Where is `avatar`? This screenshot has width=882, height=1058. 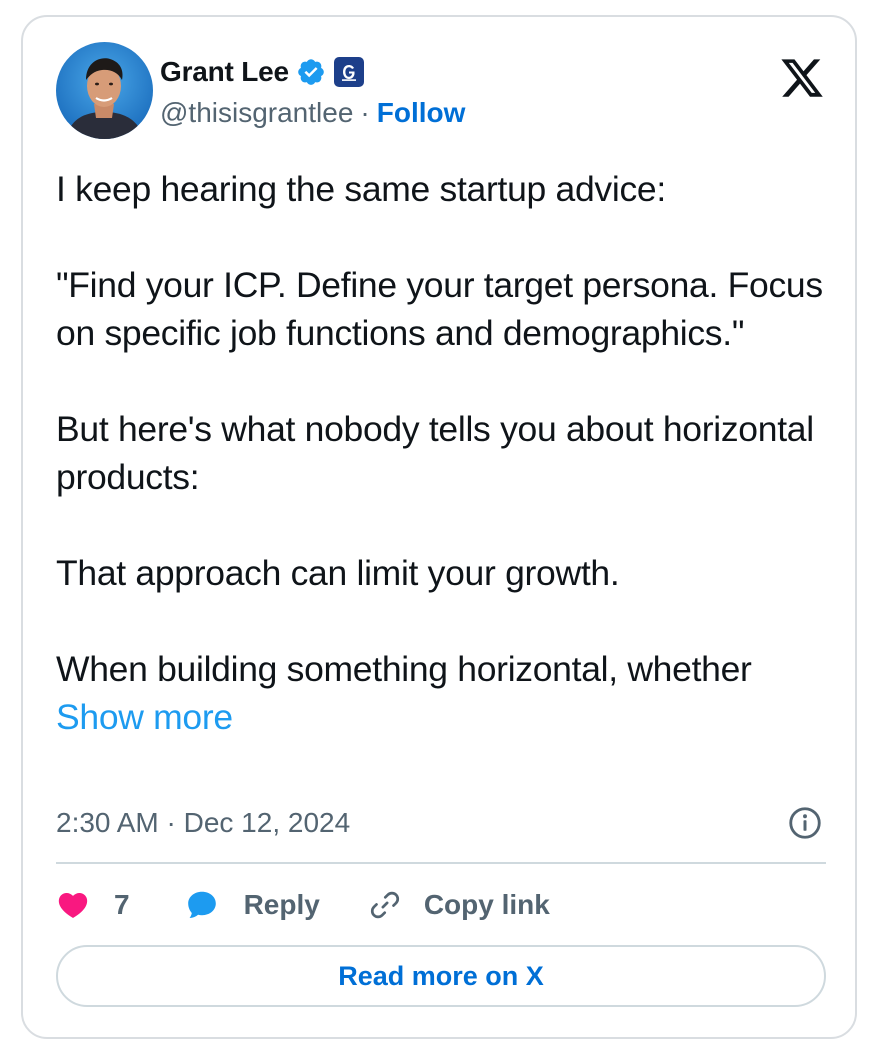 avatar is located at coordinates (104, 90).